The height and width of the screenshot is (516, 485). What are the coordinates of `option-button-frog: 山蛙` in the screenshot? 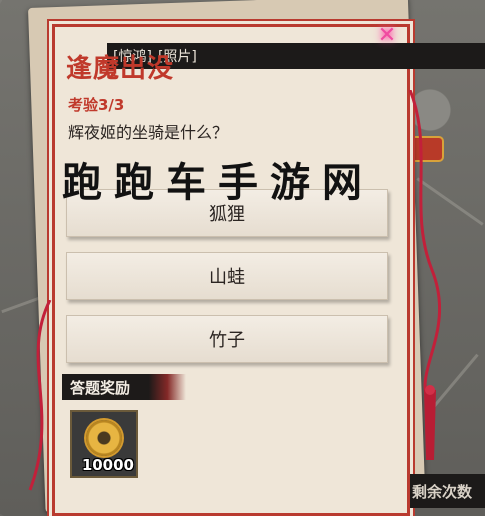 It's located at (227, 276).